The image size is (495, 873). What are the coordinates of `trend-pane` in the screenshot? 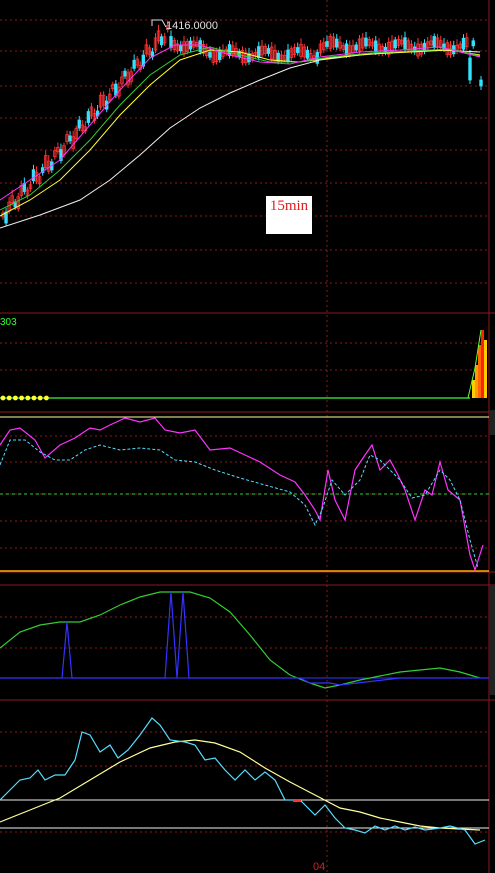 It's located at (244, 640).